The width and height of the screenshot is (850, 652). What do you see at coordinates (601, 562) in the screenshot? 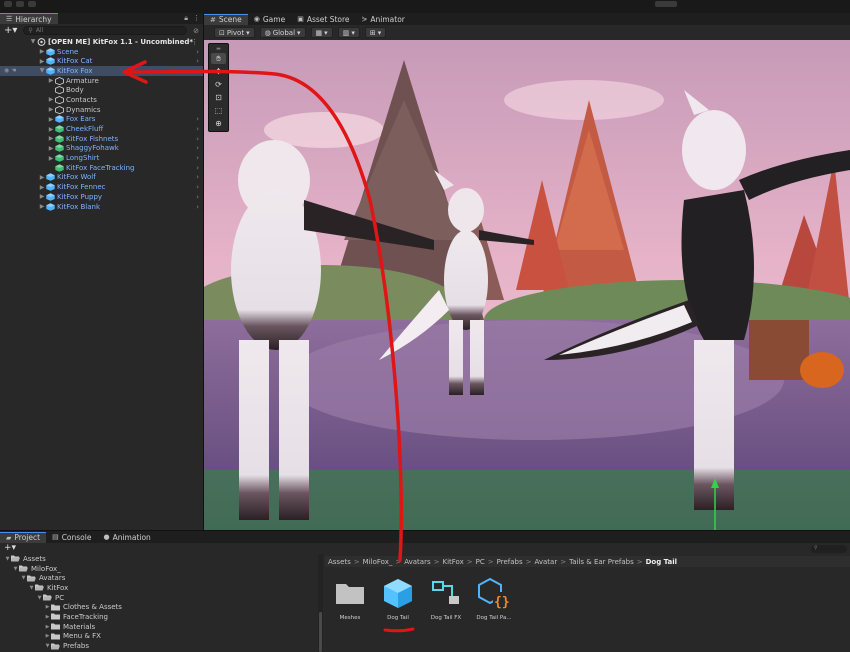
I see `breadcrumb-item: Tails & Ear Prefabs` at bounding box center [601, 562].